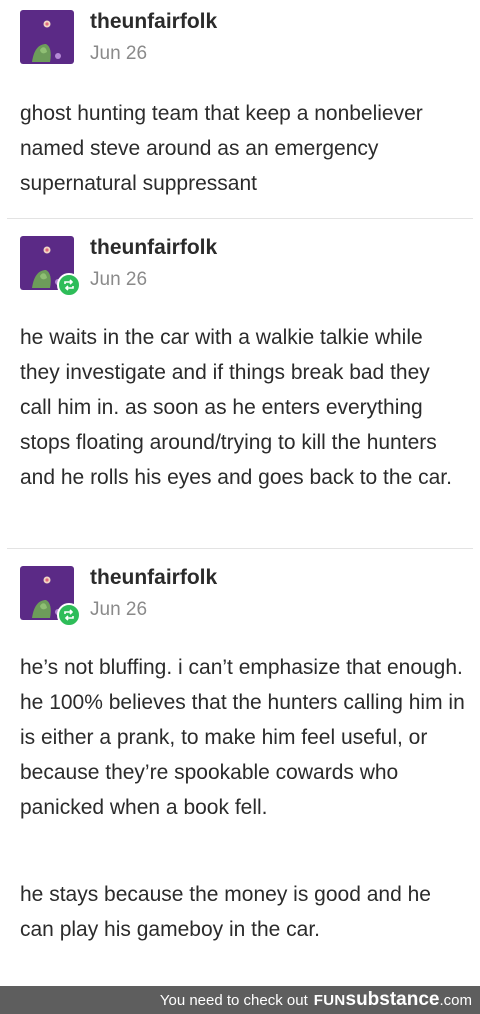 This screenshot has width=480, height=1014. What do you see at coordinates (329, 1000) in the screenshot?
I see `footer-brand-fun: FUN` at bounding box center [329, 1000].